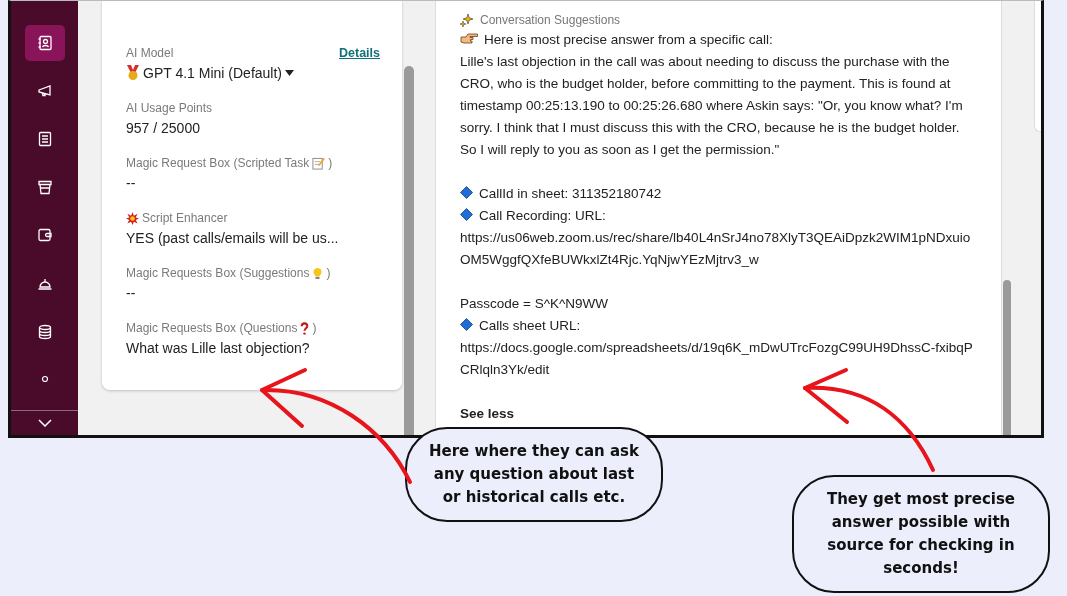 The image size is (1067, 596). I want to click on callout-text: They get most precise answer possible with source for checking in seconds!, so click(921, 534).